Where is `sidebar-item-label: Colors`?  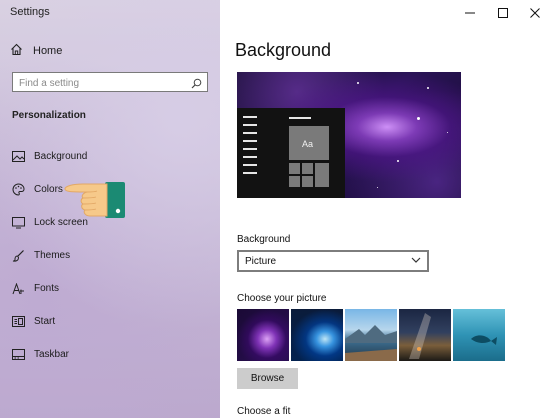
sidebar-item-label: Colors is located at coordinates (48, 189).